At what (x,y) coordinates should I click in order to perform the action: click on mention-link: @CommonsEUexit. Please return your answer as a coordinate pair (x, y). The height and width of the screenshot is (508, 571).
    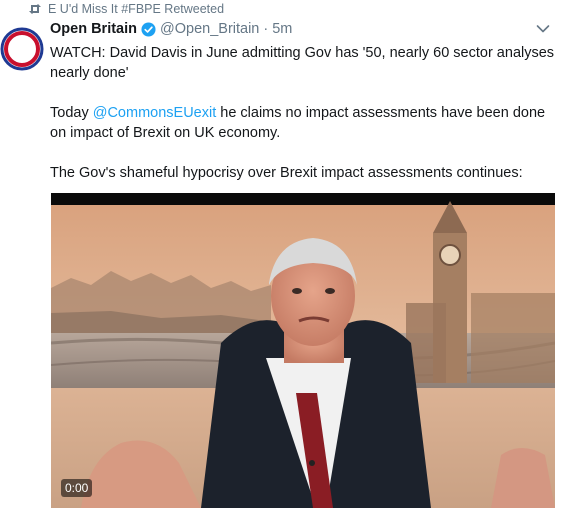
    Looking at the image, I should click on (155, 113).